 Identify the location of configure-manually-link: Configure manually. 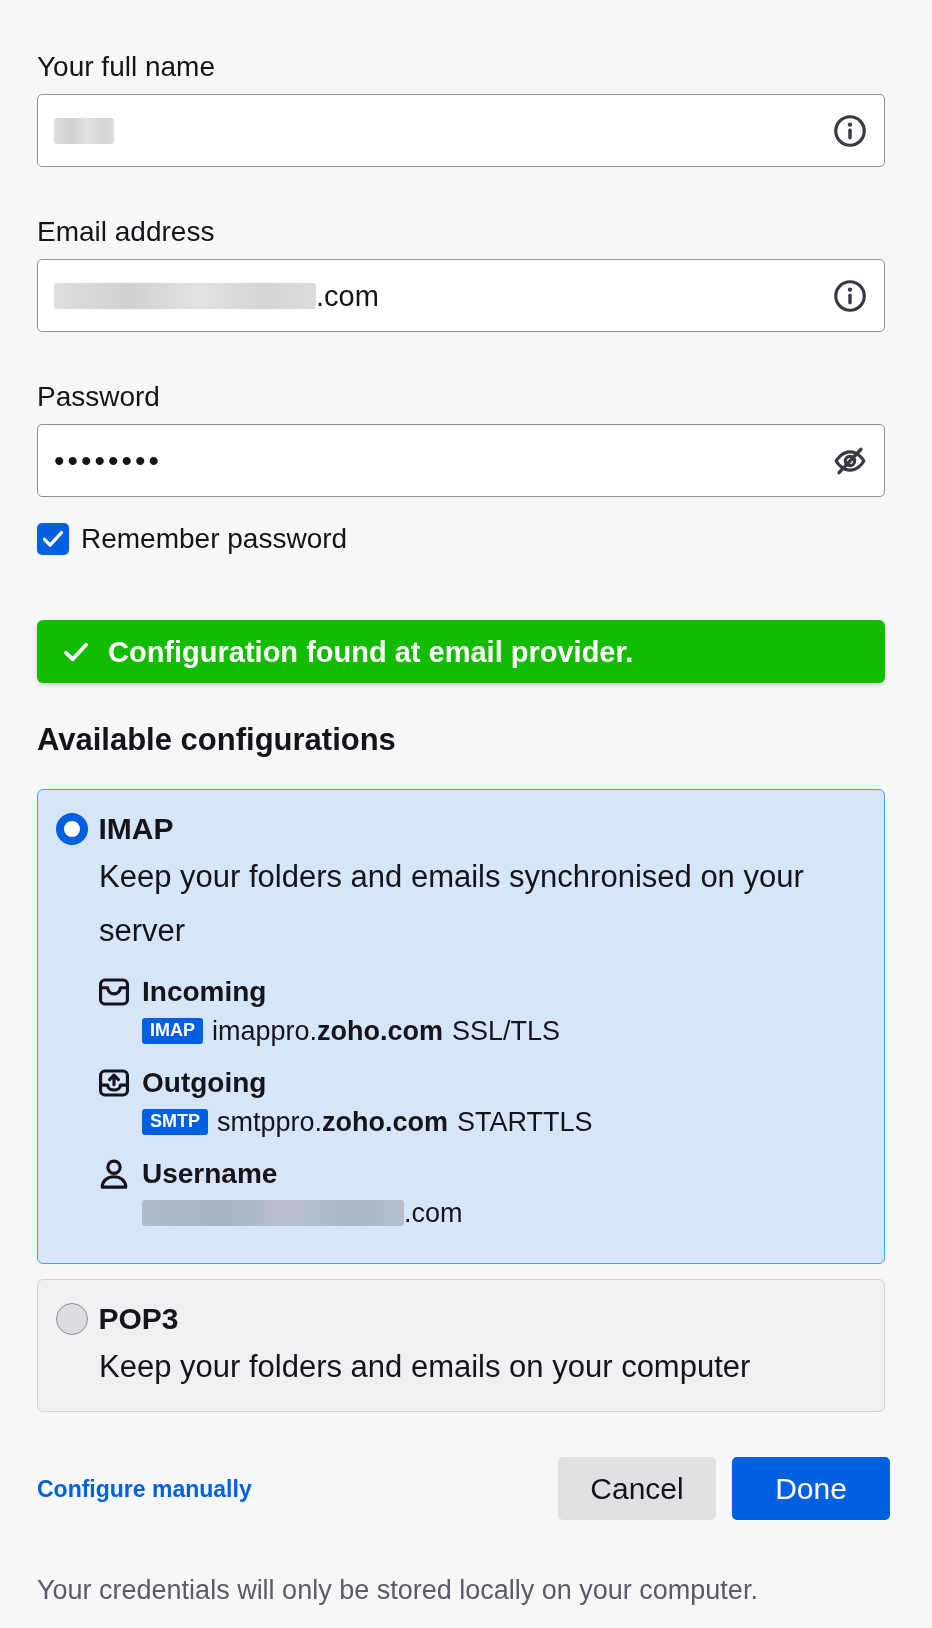
(144, 1488).